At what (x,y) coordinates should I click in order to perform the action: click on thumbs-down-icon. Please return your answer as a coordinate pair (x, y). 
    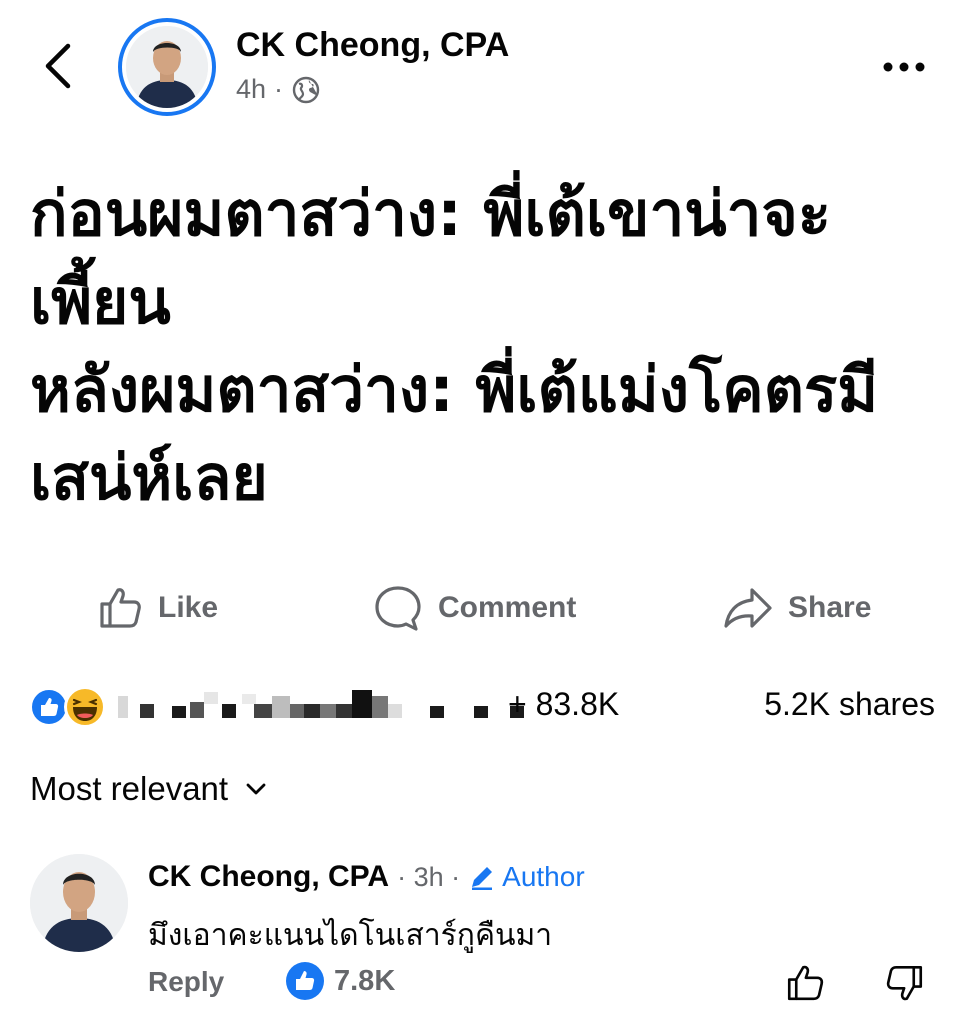
    Looking at the image, I should click on (904, 983).